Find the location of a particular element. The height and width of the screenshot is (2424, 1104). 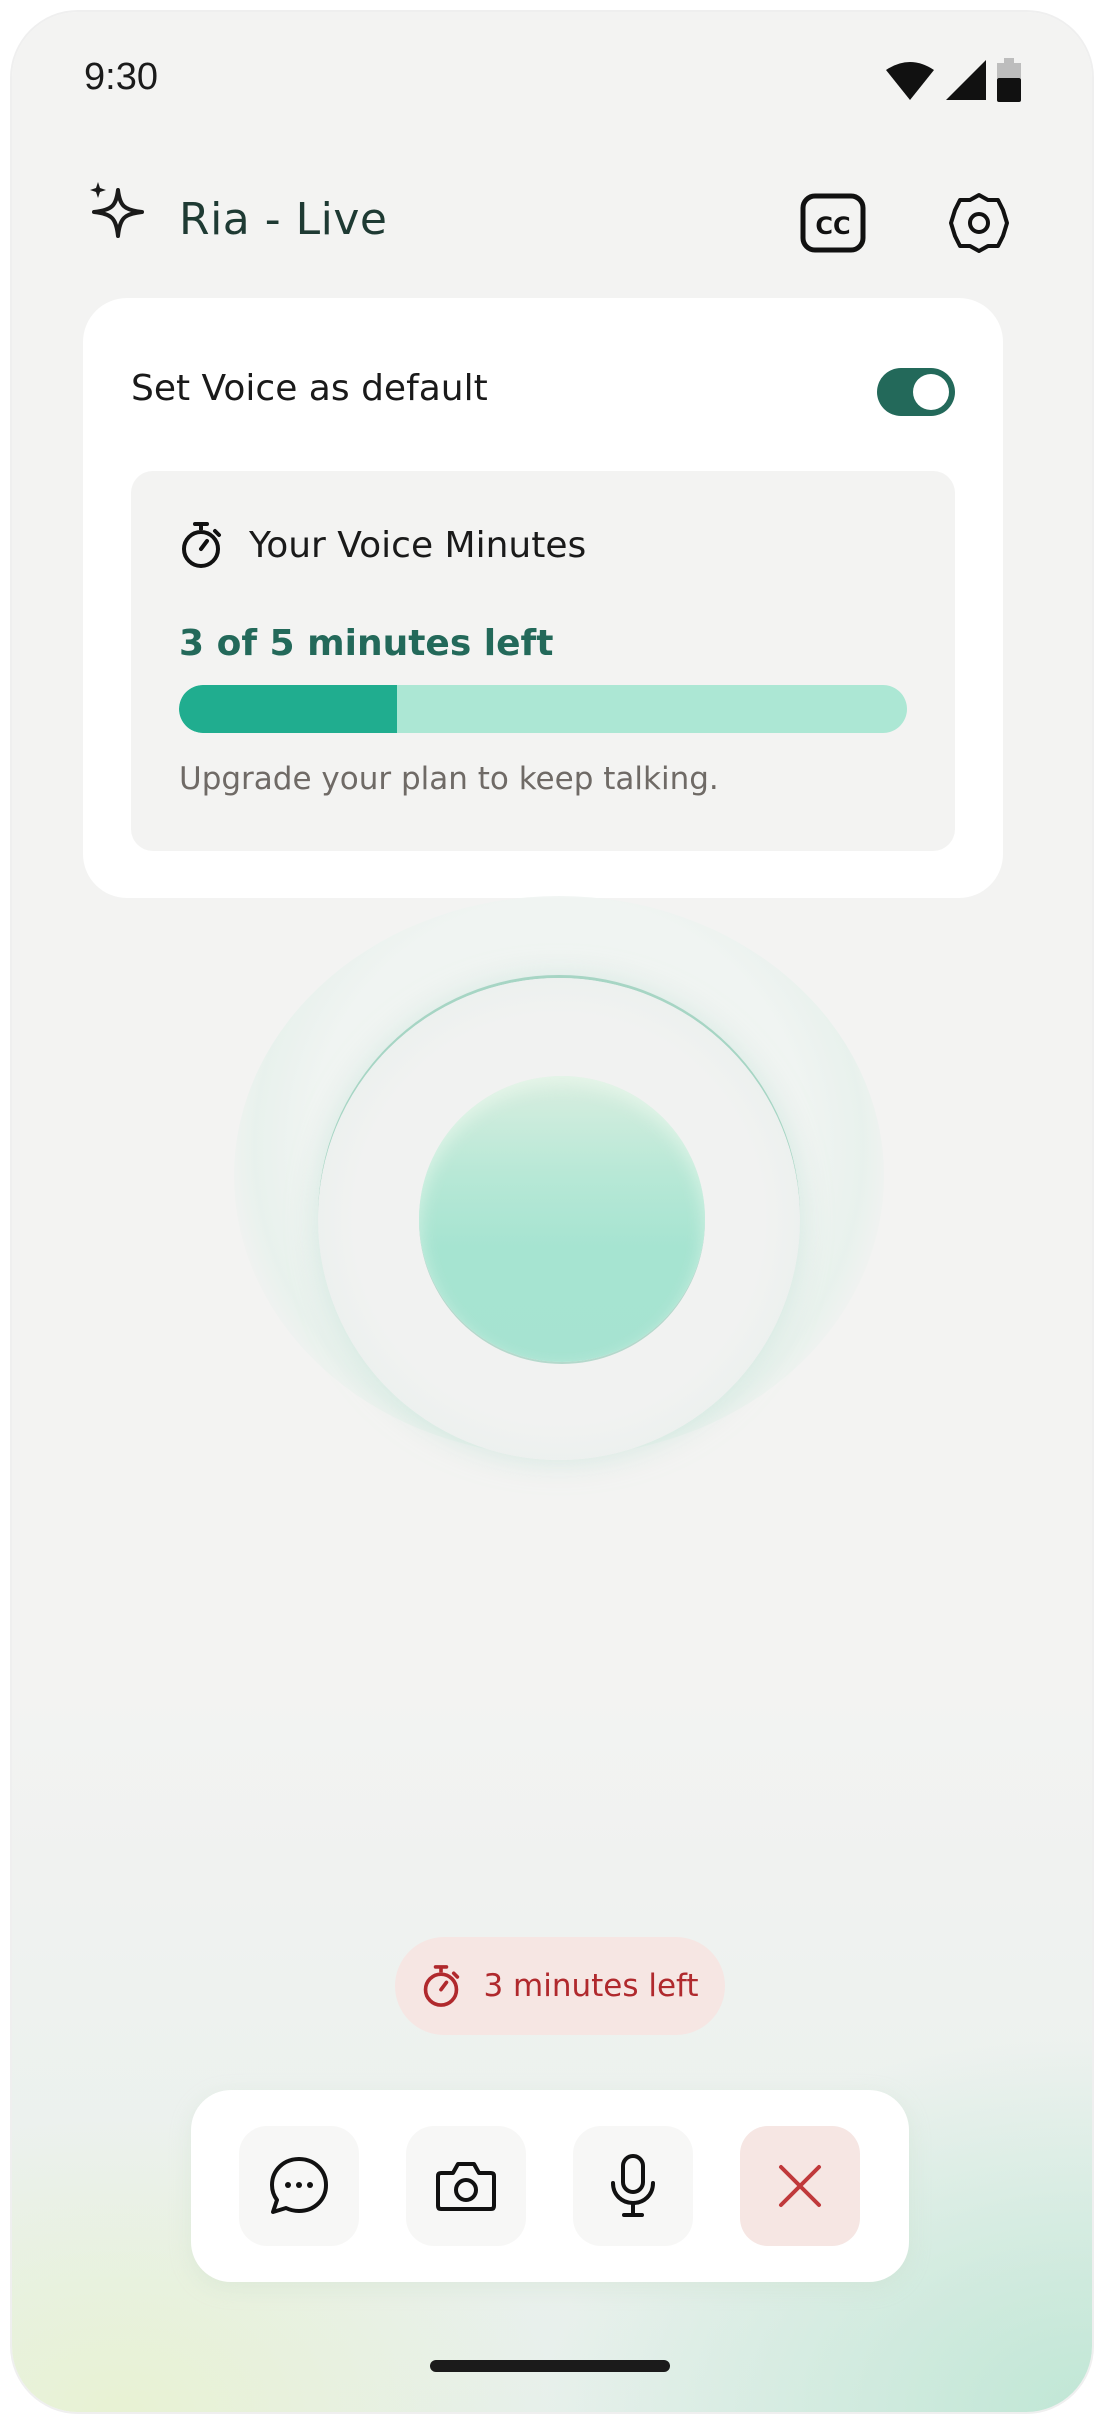

closed-captions-icon: CC is located at coordinates (833, 223).